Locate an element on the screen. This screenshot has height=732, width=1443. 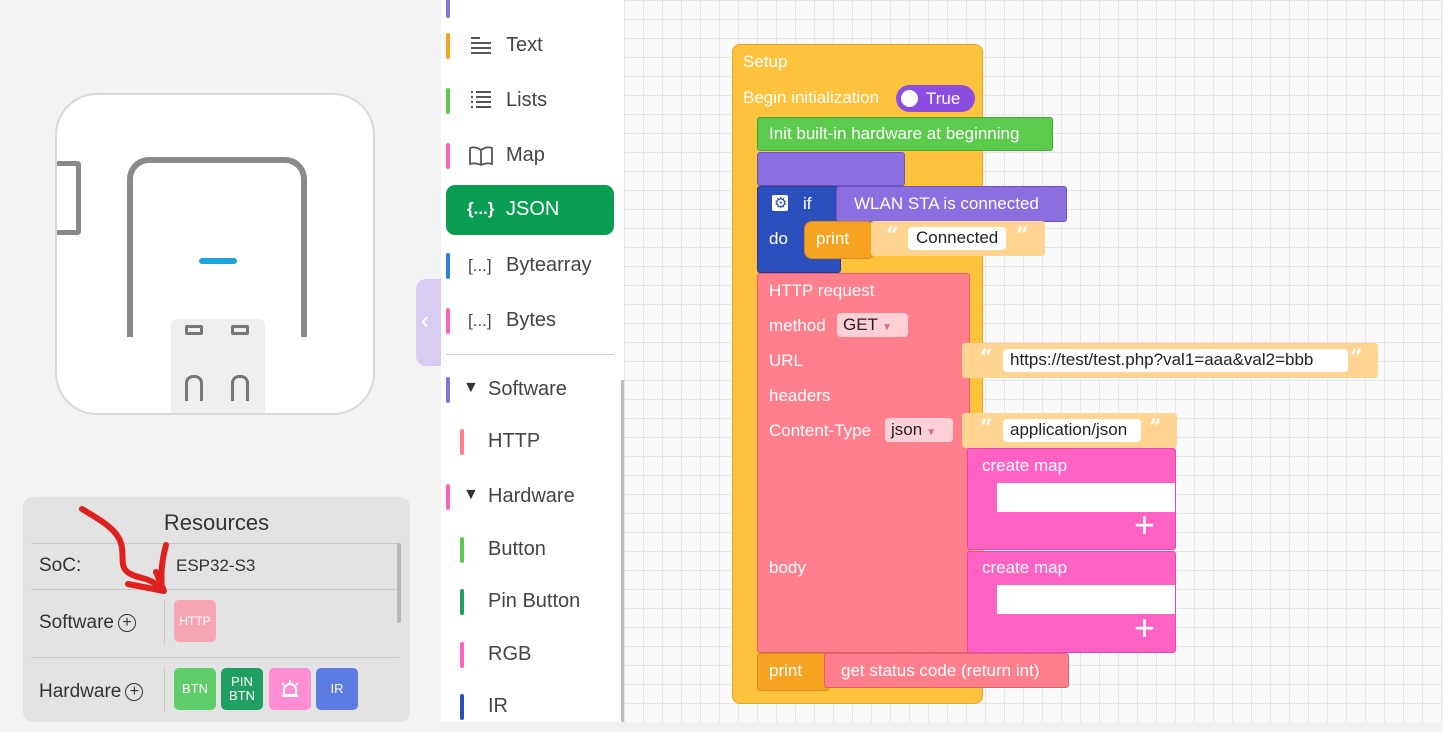
toolbox-category-bytes: [...] Bytes is located at coordinates (532, 321).